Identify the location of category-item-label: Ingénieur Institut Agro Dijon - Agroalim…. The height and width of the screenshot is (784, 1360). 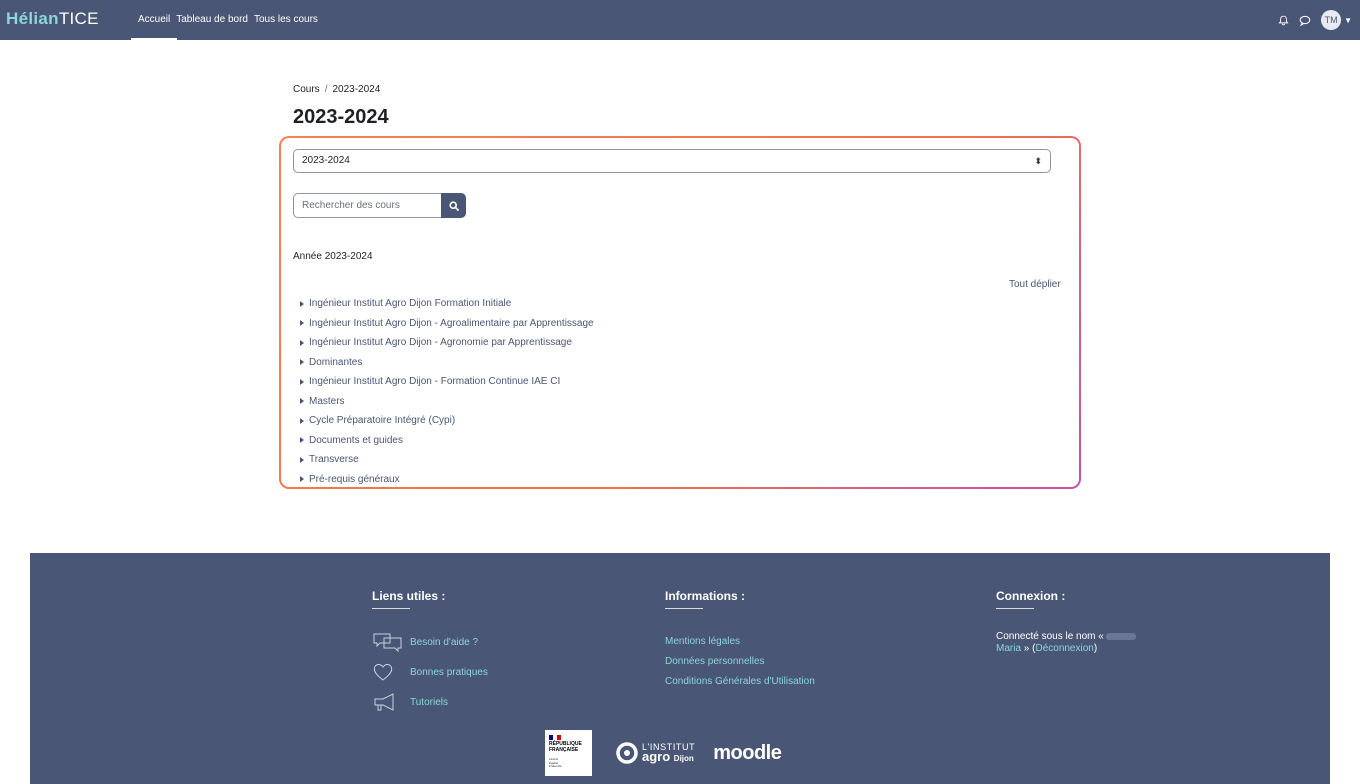
(451, 323).